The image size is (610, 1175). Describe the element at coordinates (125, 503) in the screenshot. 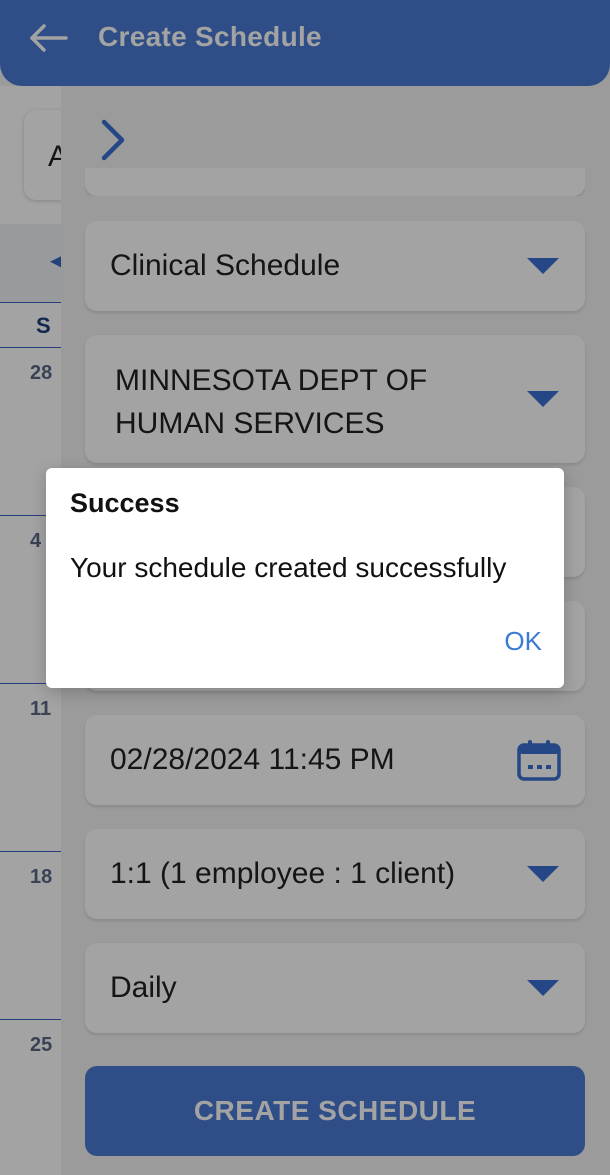

I see `dialog-title: Success` at that location.